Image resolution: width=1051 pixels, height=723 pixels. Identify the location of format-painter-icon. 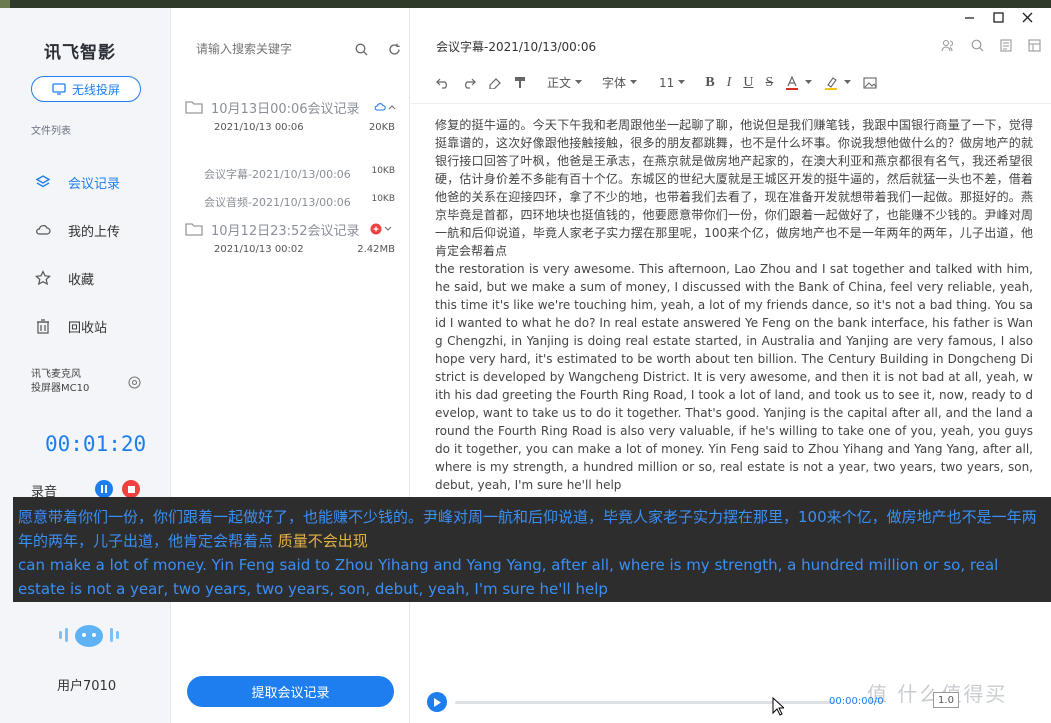
(520, 82).